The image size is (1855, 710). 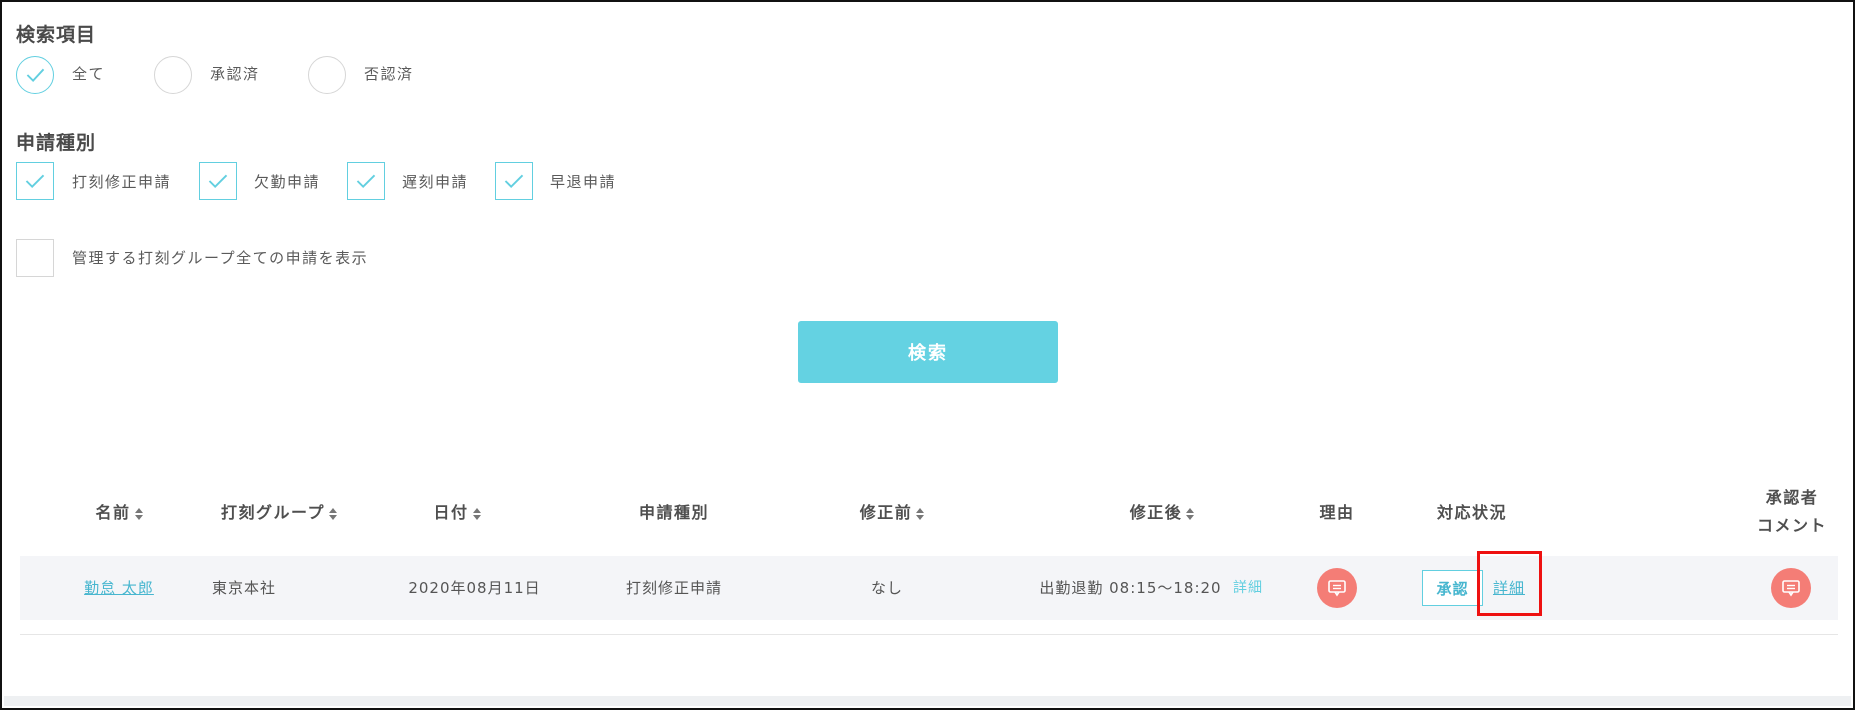 What do you see at coordinates (583, 182) in the screenshot?
I see `checkbox-early-leave-label: 早退申請` at bounding box center [583, 182].